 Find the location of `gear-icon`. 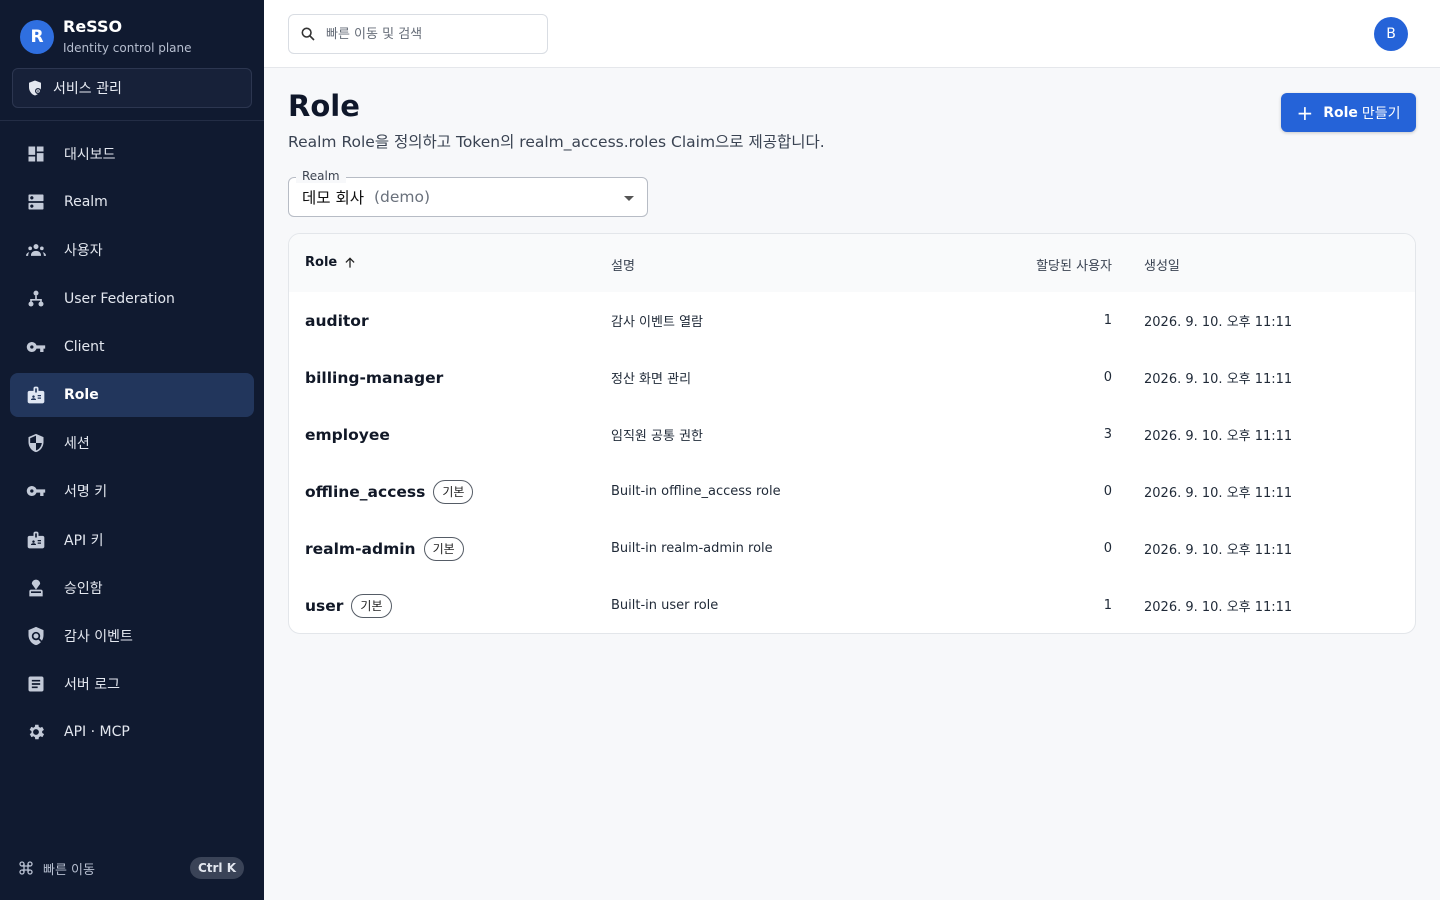

gear-icon is located at coordinates (37, 732).